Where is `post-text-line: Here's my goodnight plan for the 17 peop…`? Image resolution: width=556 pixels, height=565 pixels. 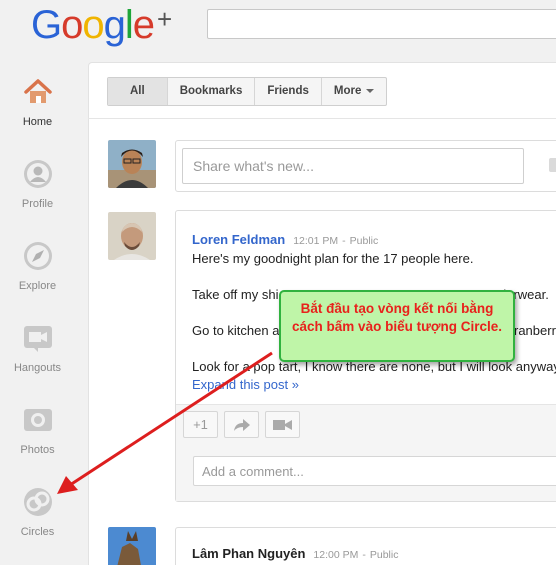
post-text-line: Here's my goodnight plan for the 17 peop… is located at coordinates (333, 258).